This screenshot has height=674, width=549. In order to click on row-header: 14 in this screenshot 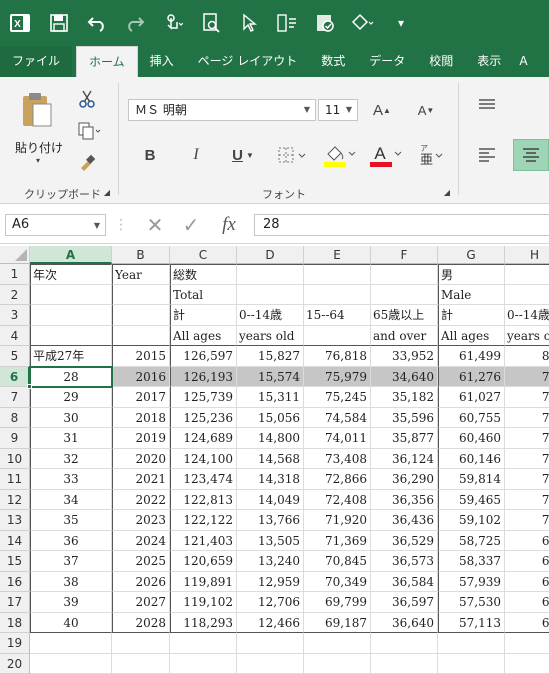, I will do `click(15, 541)`.